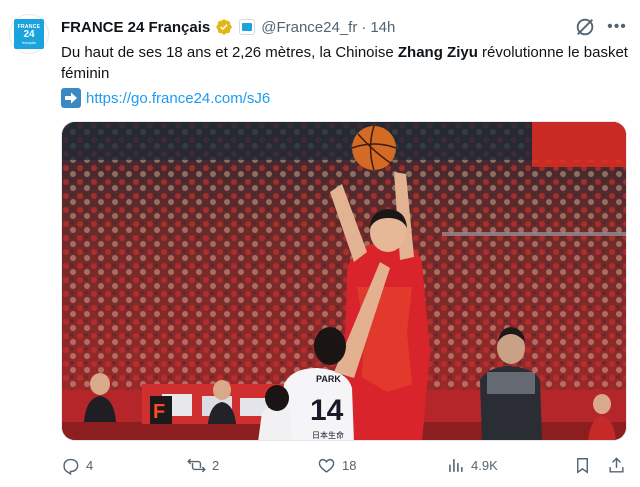  Describe the element at coordinates (617, 27) in the screenshot. I see `more-icon: •••` at that location.